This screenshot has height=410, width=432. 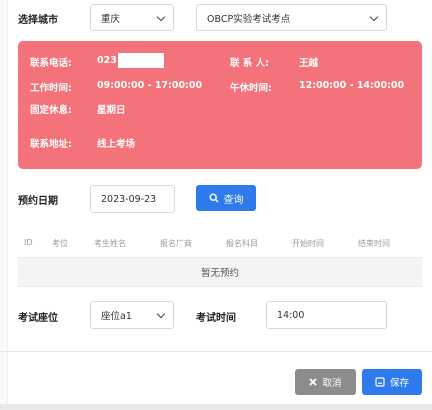 What do you see at coordinates (216, 351) in the screenshot?
I see `footer-divider` at bounding box center [216, 351].